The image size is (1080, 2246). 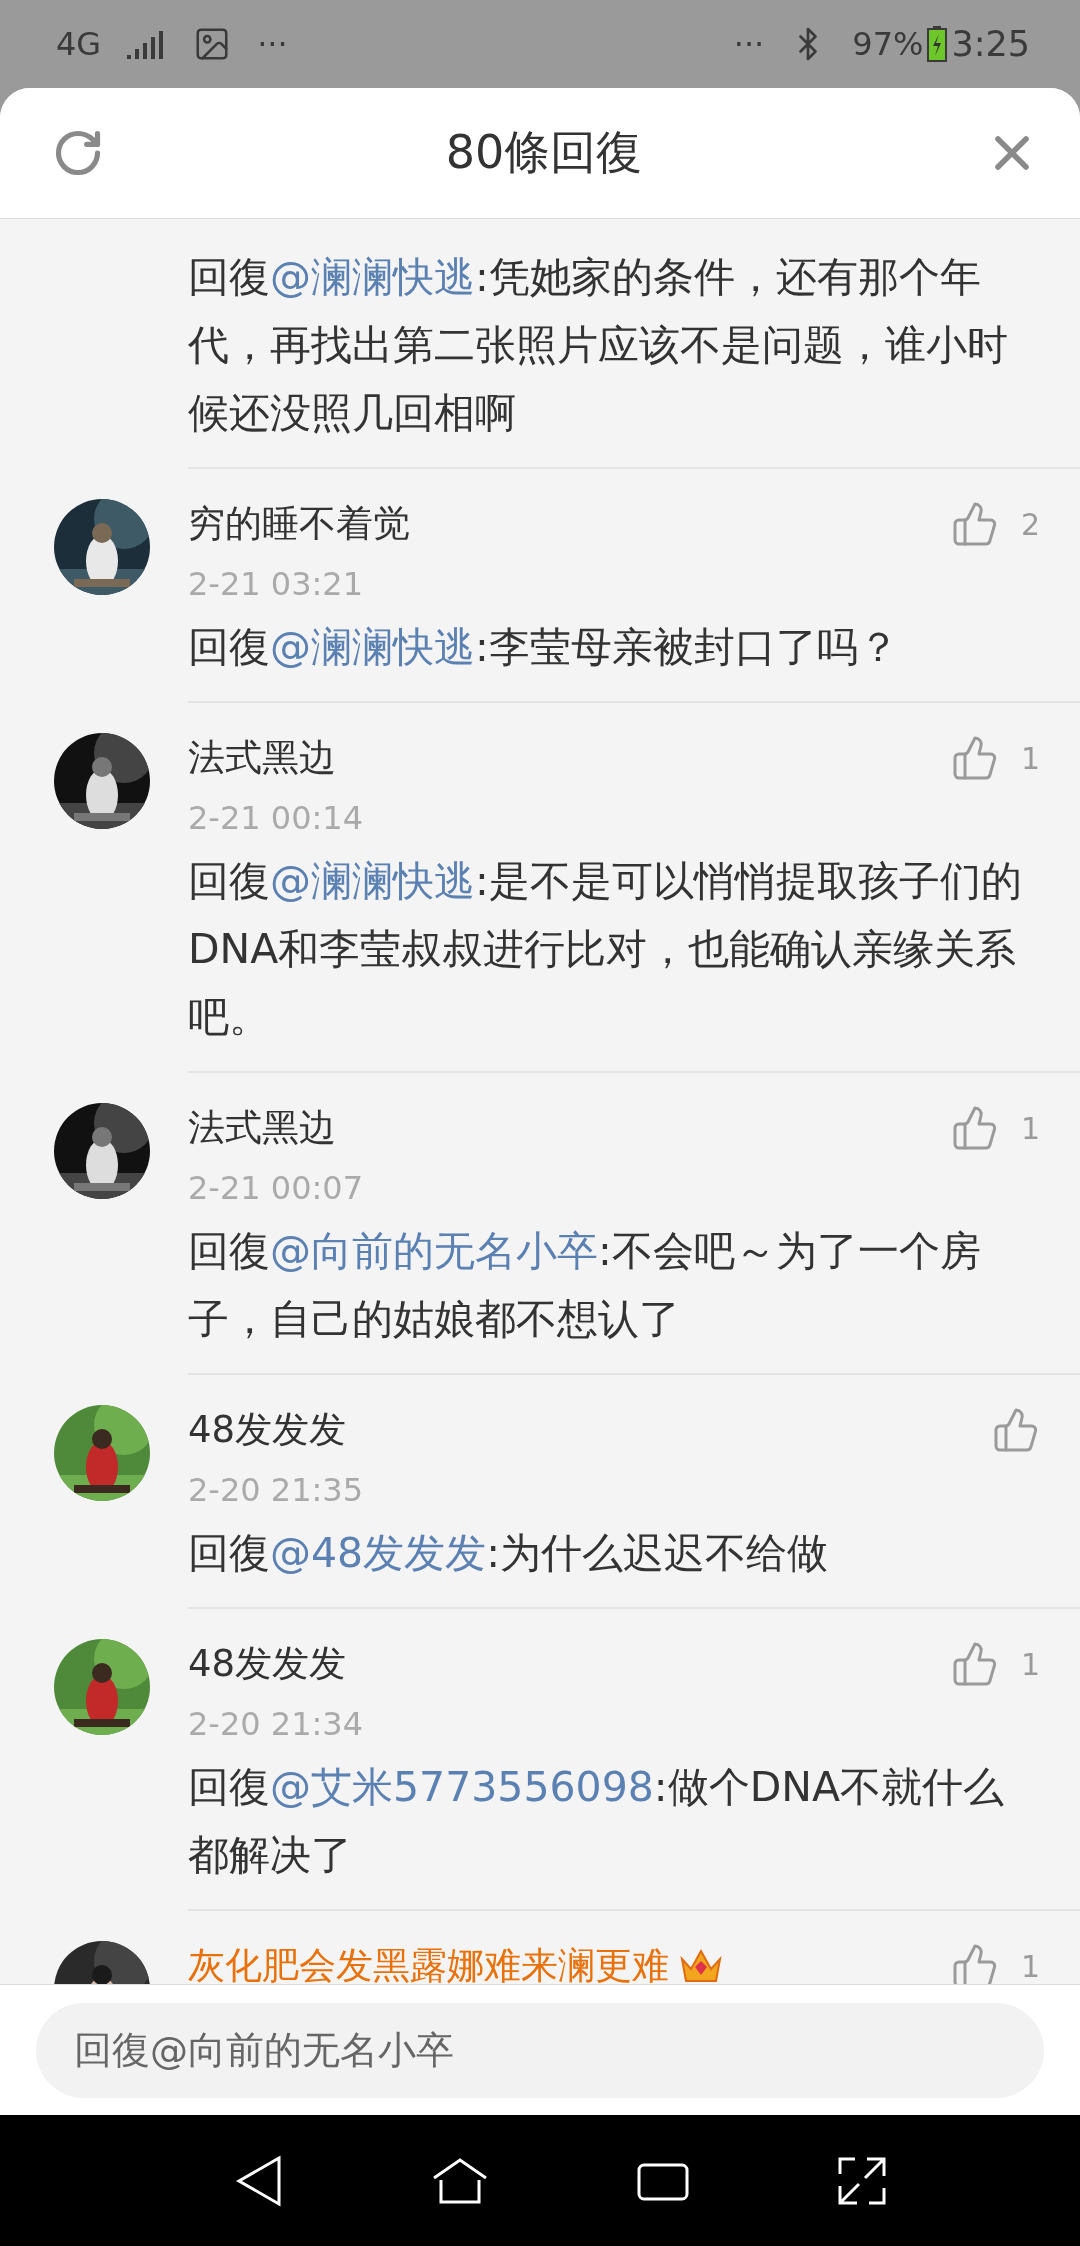 What do you see at coordinates (937, 44) in the screenshot?
I see `battery-icon` at bounding box center [937, 44].